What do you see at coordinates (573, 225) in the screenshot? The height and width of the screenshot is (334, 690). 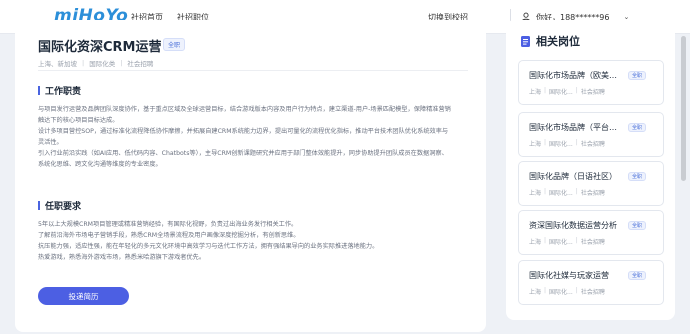 I see `related-job-title: 资深国际化数据运营分析` at bounding box center [573, 225].